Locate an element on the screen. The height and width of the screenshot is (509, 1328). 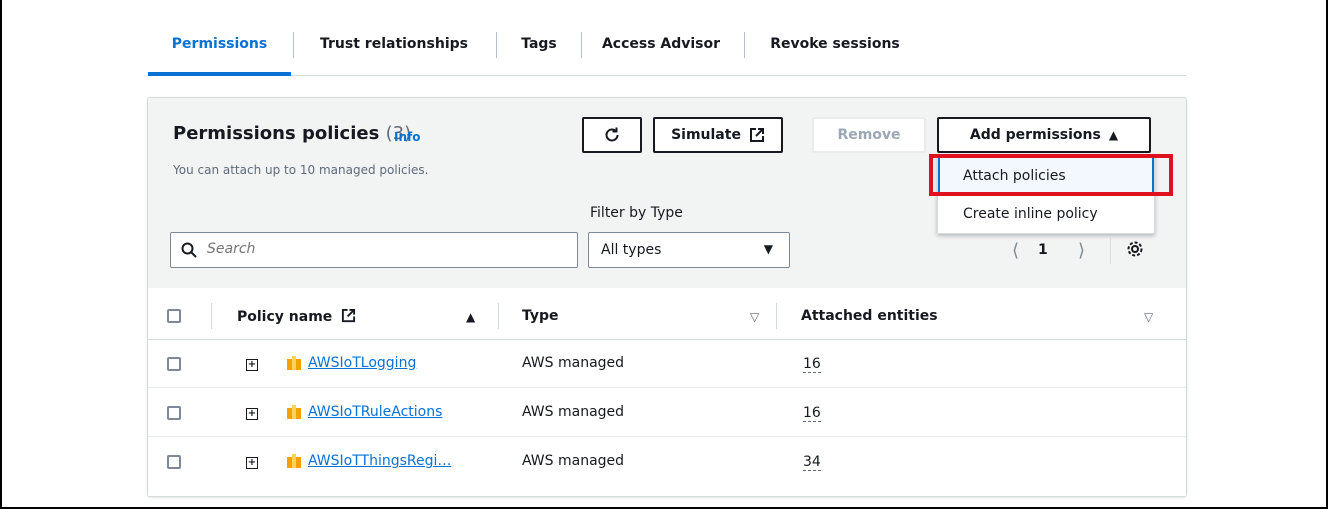
remove-label: Remove is located at coordinates (869, 135).